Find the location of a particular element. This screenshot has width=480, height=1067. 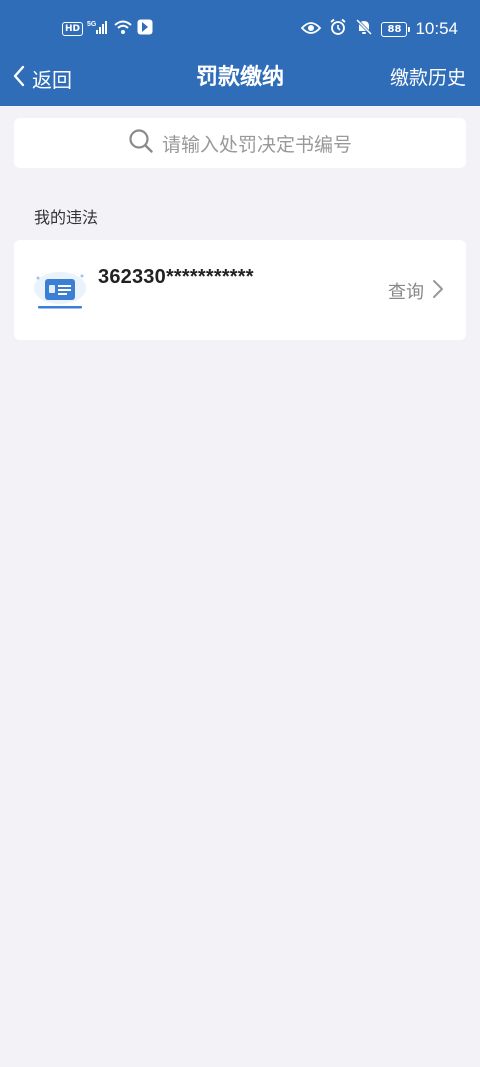

search-icon is located at coordinates (141, 143).